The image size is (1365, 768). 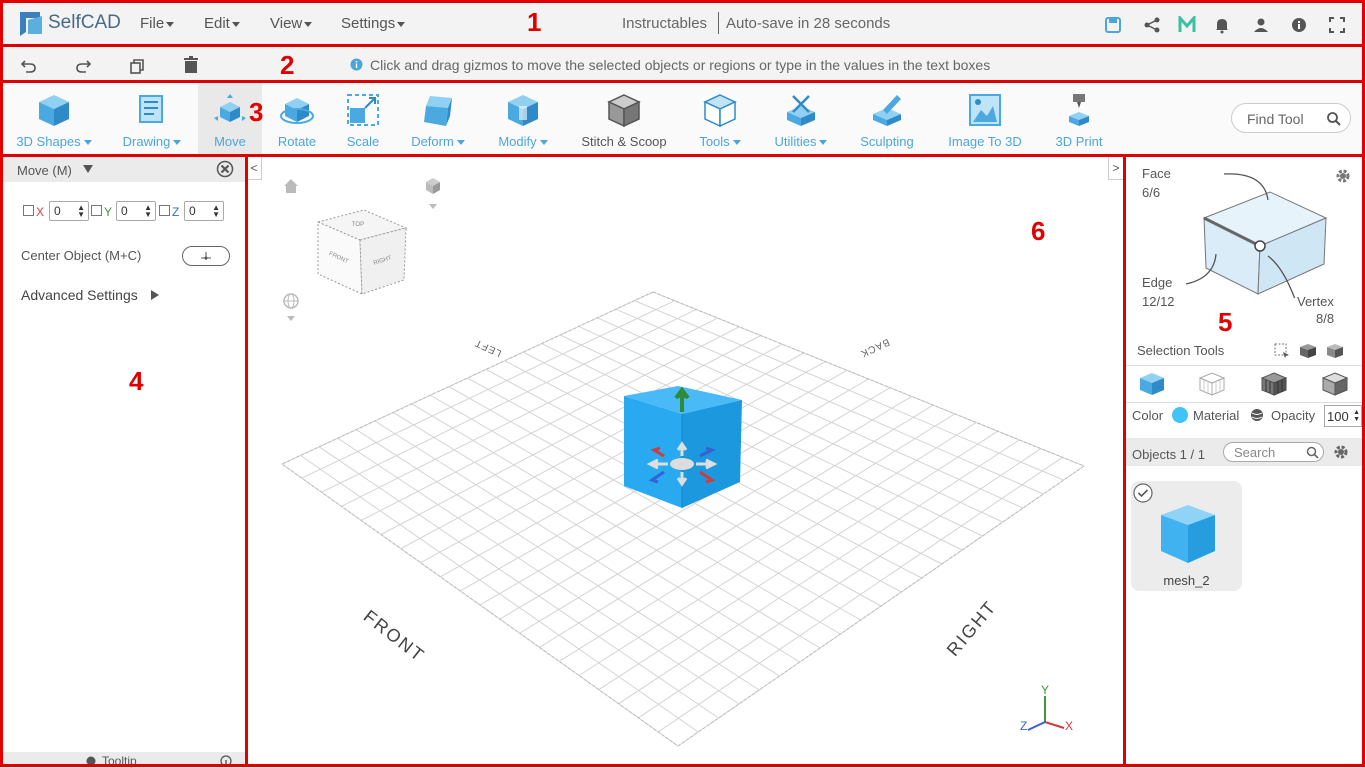 What do you see at coordinates (1335, 351) in the screenshot?
I see `select-visible-icon` at bounding box center [1335, 351].